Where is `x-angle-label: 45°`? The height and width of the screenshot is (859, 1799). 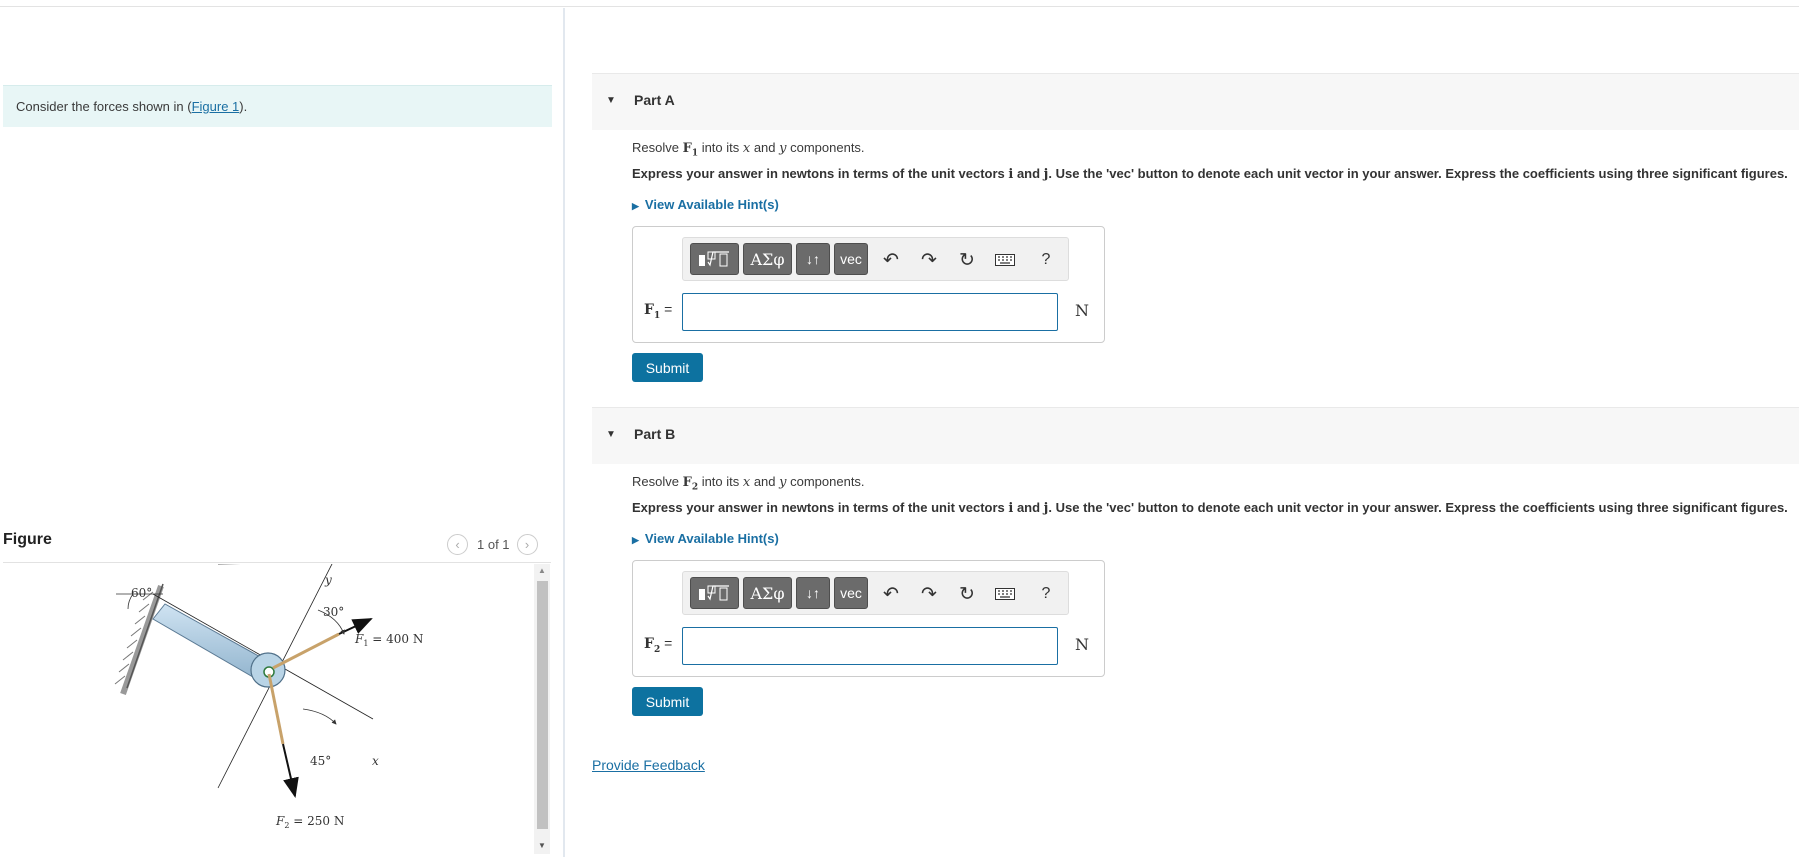
x-angle-label: 45° is located at coordinates (320, 761).